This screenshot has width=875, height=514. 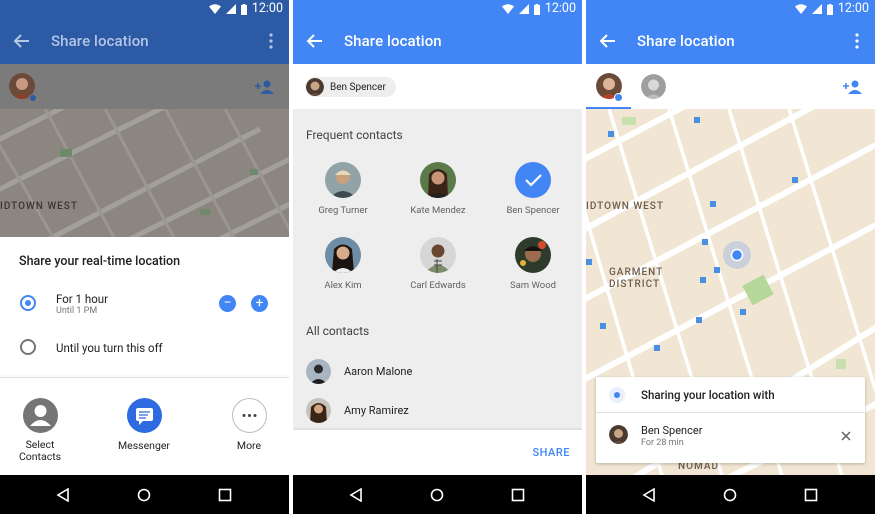 I want to click on sharing-title: Sharing your location with, so click(x=708, y=395).